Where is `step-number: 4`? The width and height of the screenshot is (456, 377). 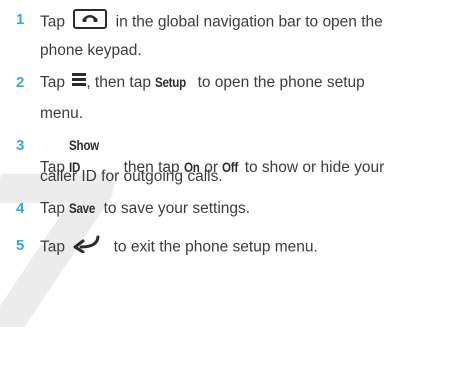
step-number: 4 is located at coordinates (20, 208).